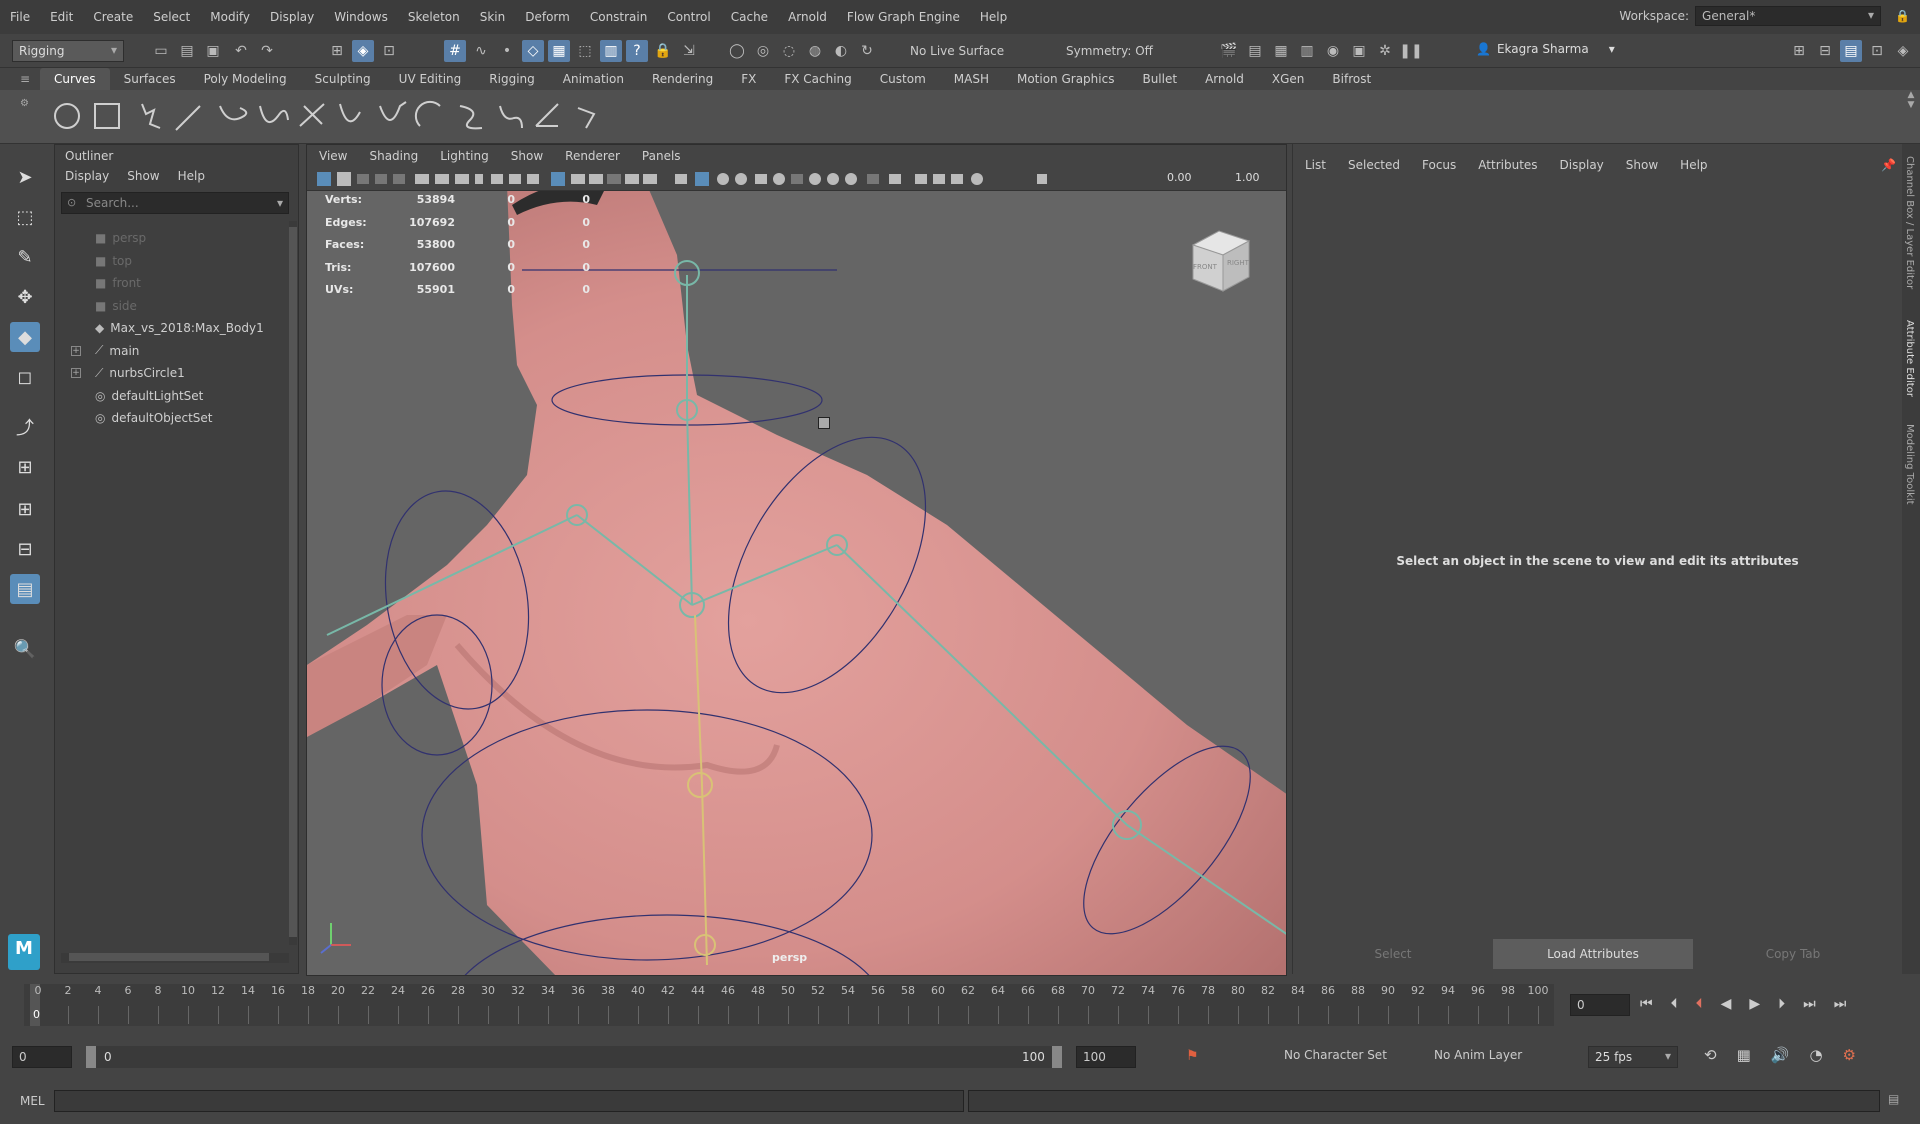 The height and width of the screenshot is (1124, 1920). What do you see at coordinates (1815, 1055) in the screenshot?
I see `playback-speed-icon: ◔` at bounding box center [1815, 1055].